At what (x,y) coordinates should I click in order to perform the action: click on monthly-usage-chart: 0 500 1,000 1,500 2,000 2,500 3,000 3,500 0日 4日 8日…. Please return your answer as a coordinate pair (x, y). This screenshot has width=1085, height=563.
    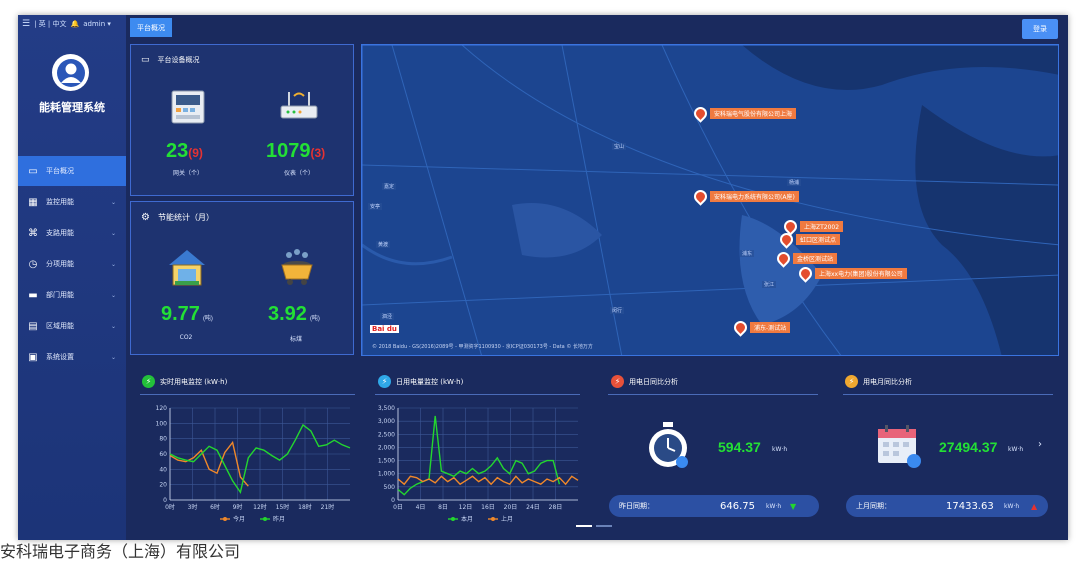
    Looking at the image, I should click on (478, 464).